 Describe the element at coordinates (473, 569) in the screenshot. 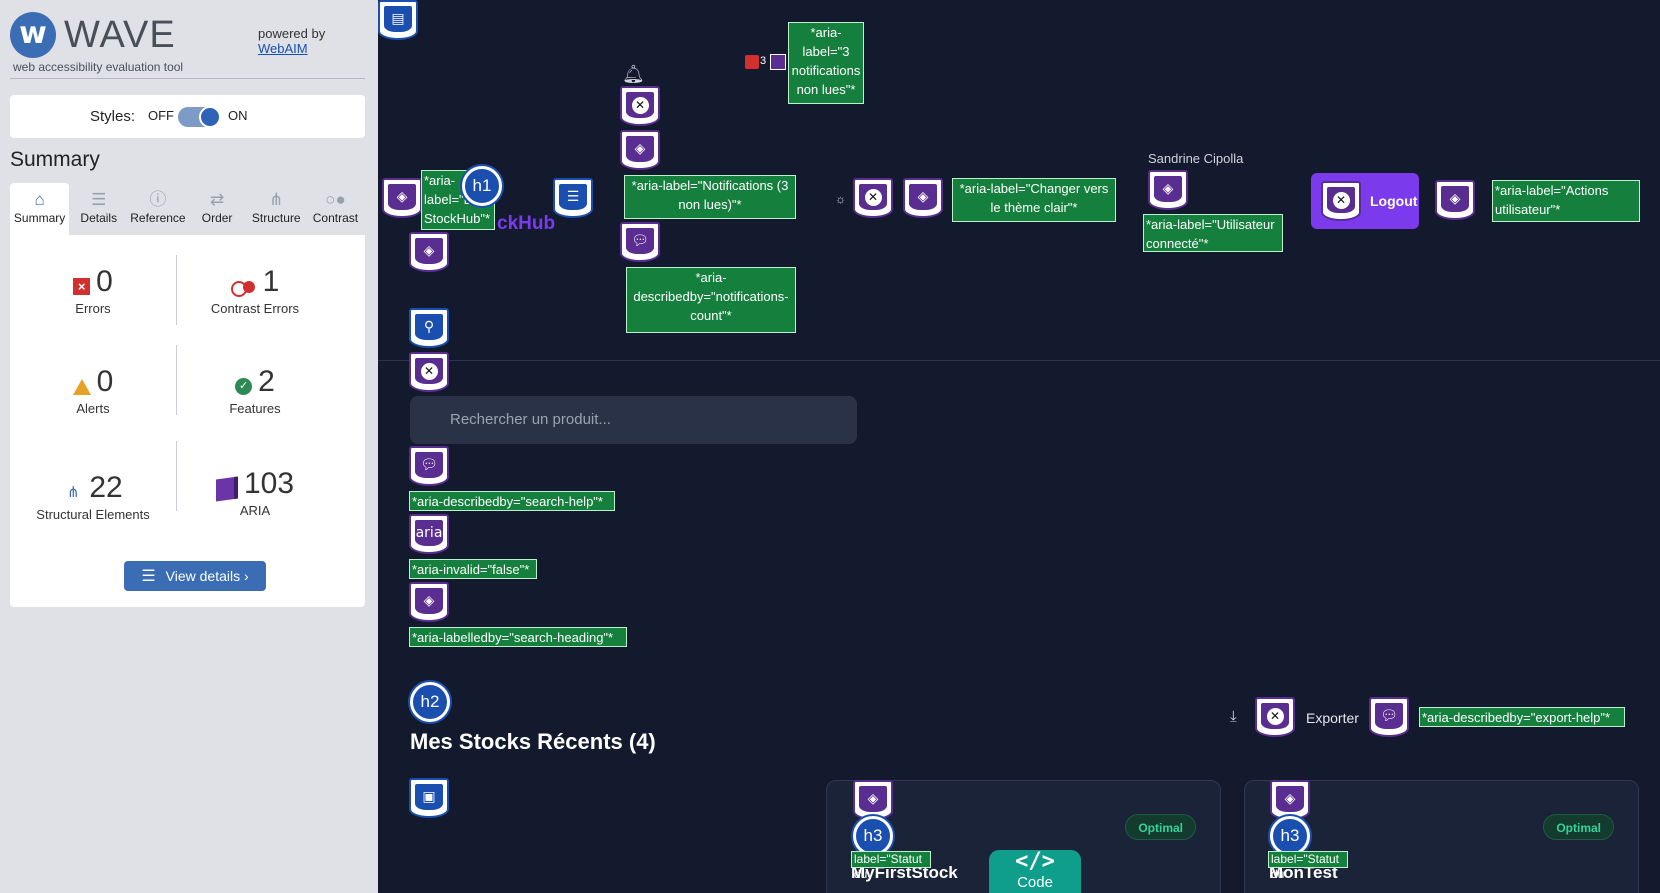

I see `annotation-search-invalid: *aria-invalid="false"*` at that location.